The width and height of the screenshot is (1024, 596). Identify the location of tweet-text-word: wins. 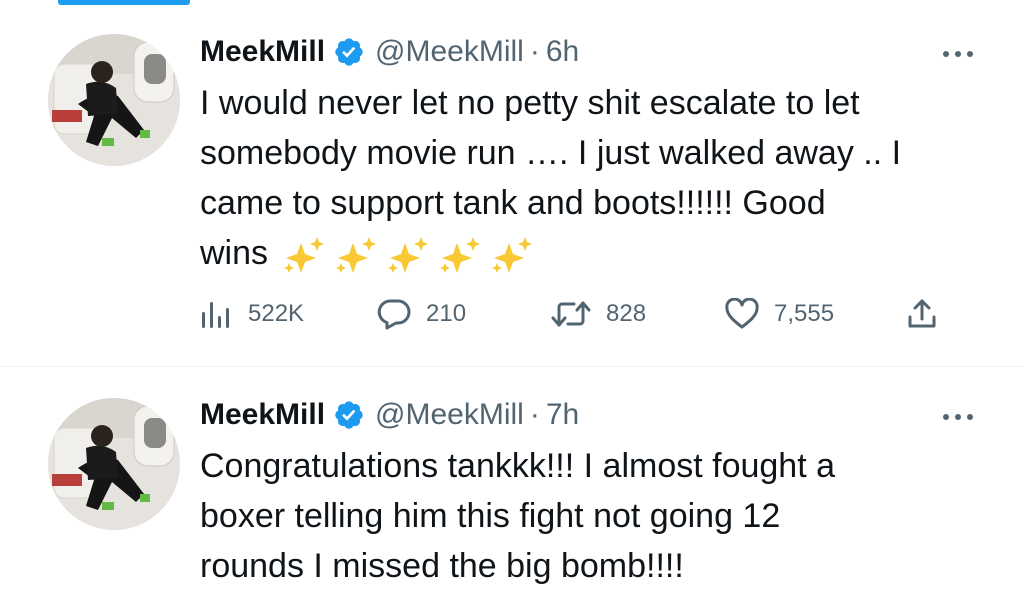
(234, 253).